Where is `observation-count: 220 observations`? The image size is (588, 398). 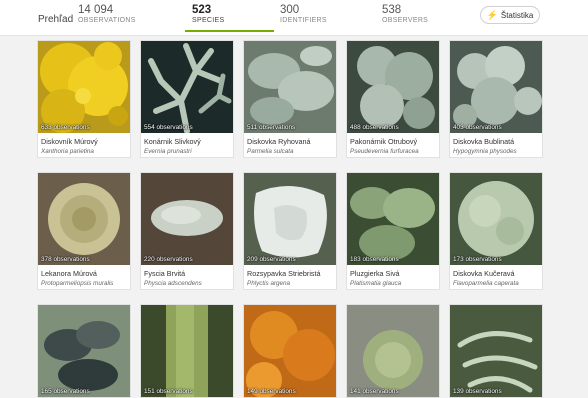 observation-count: 220 observations is located at coordinates (168, 259).